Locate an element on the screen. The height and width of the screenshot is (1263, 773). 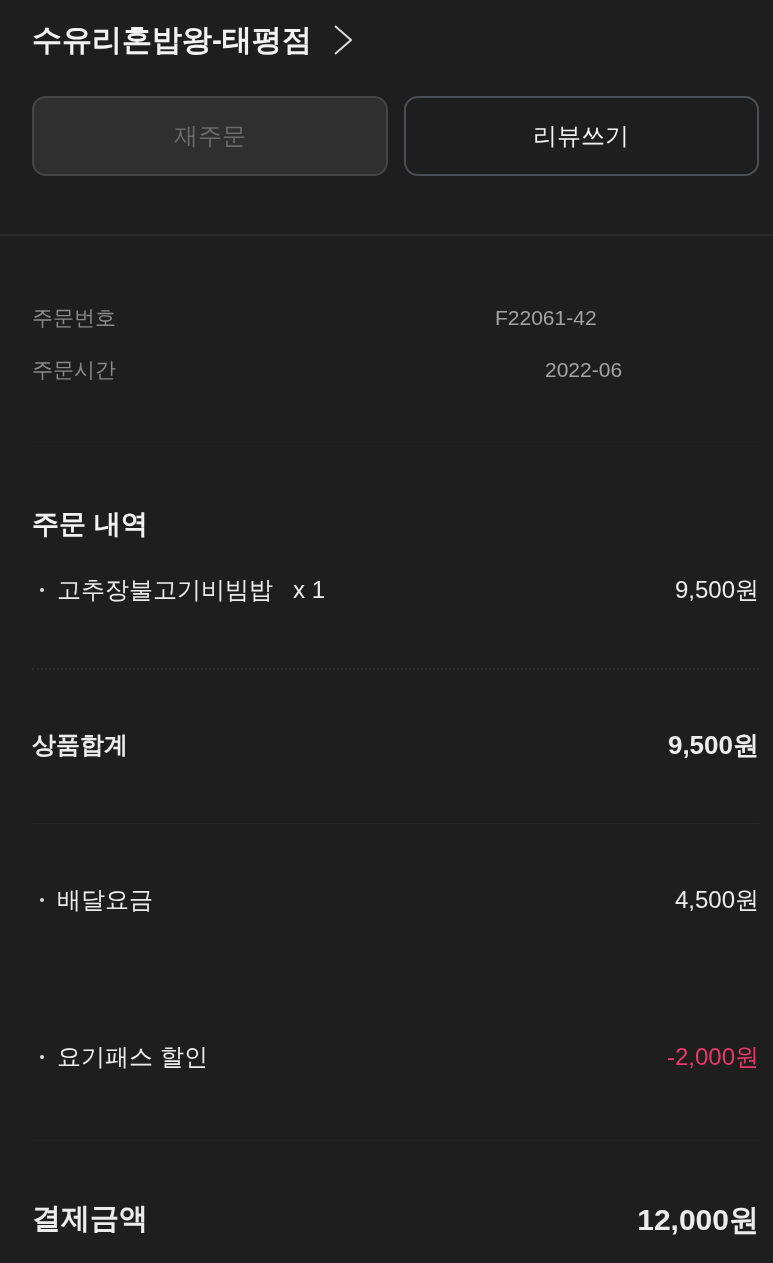
total-label: 결제금액 is located at coordinates (90, 1219).